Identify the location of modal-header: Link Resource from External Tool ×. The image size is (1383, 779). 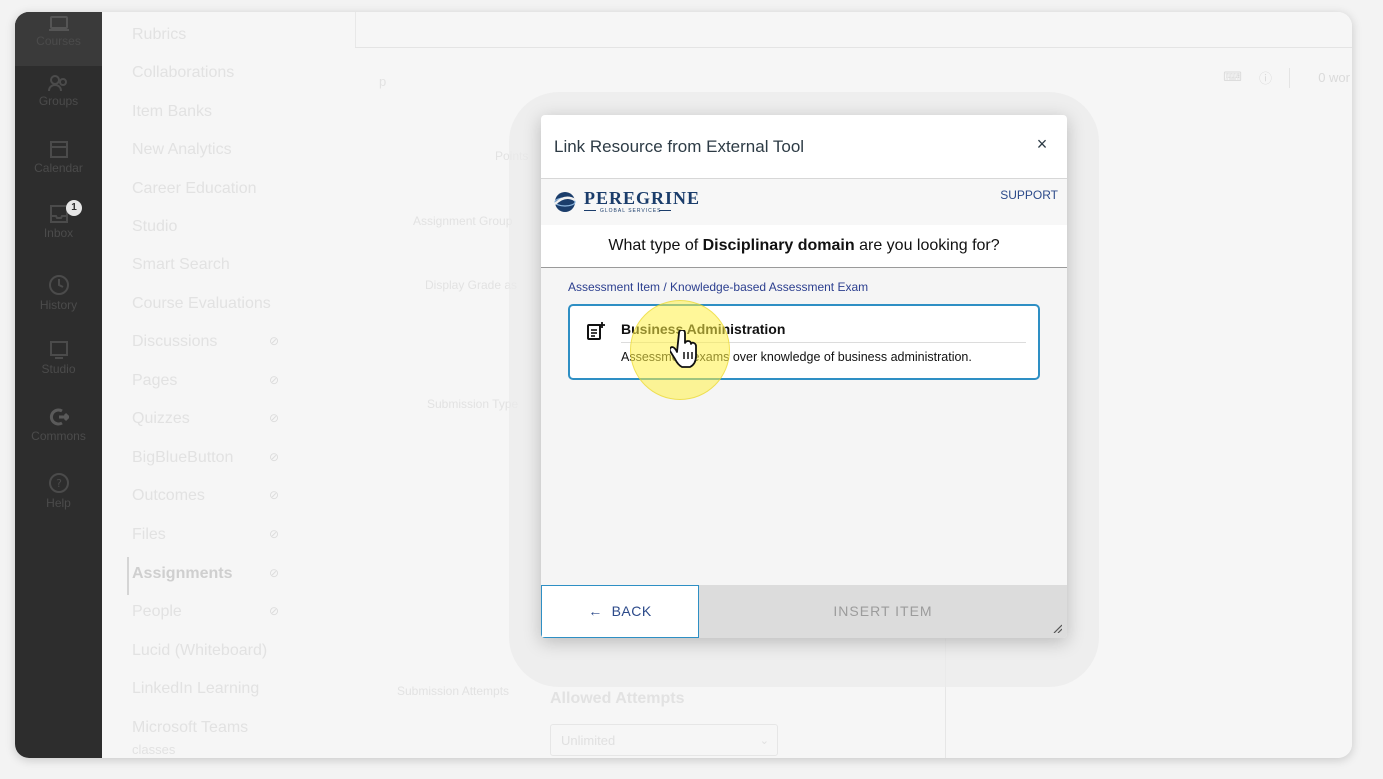
(804, 147).